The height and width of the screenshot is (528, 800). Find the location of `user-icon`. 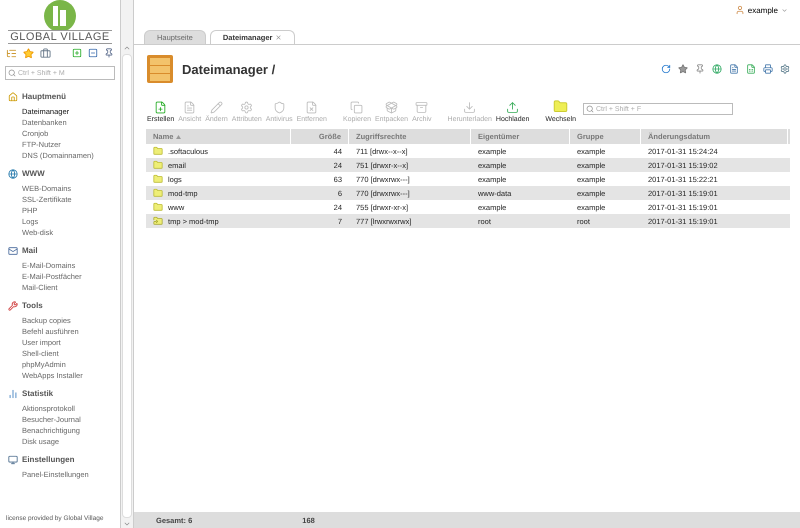

user-icon is located at coordinates (739, 10).